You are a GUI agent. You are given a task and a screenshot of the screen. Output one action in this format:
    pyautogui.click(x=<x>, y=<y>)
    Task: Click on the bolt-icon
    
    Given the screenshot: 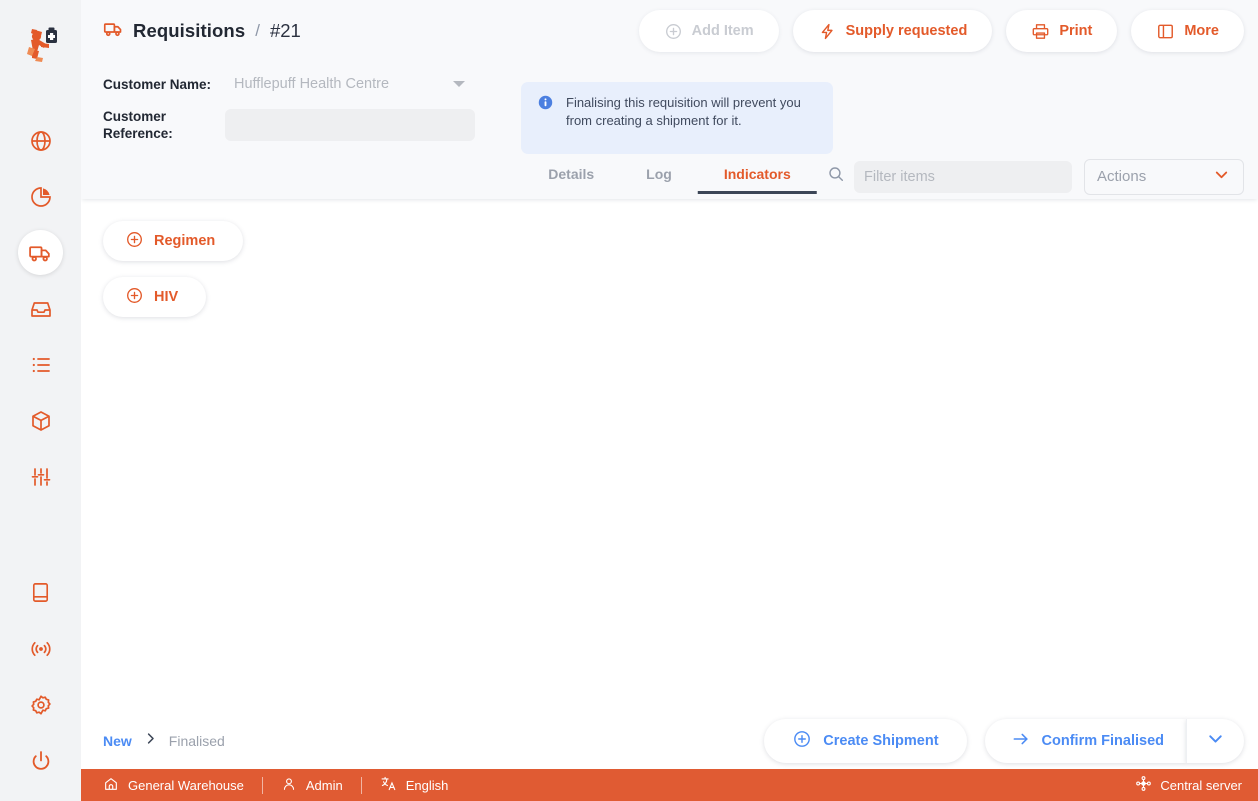 What is the action you would take?
    pyautogui.click(x=827, y=31)
    